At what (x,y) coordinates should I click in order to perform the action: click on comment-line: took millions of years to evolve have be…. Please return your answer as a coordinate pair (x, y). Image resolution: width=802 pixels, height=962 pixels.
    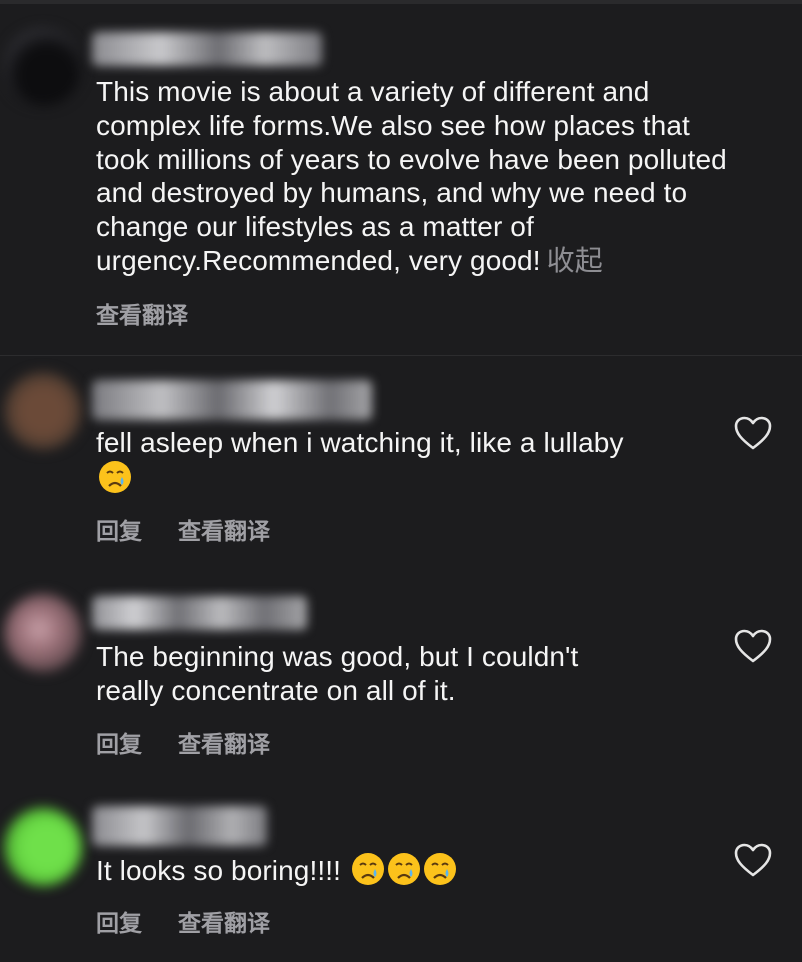
    Looking at the image, I should click on (411, 159).